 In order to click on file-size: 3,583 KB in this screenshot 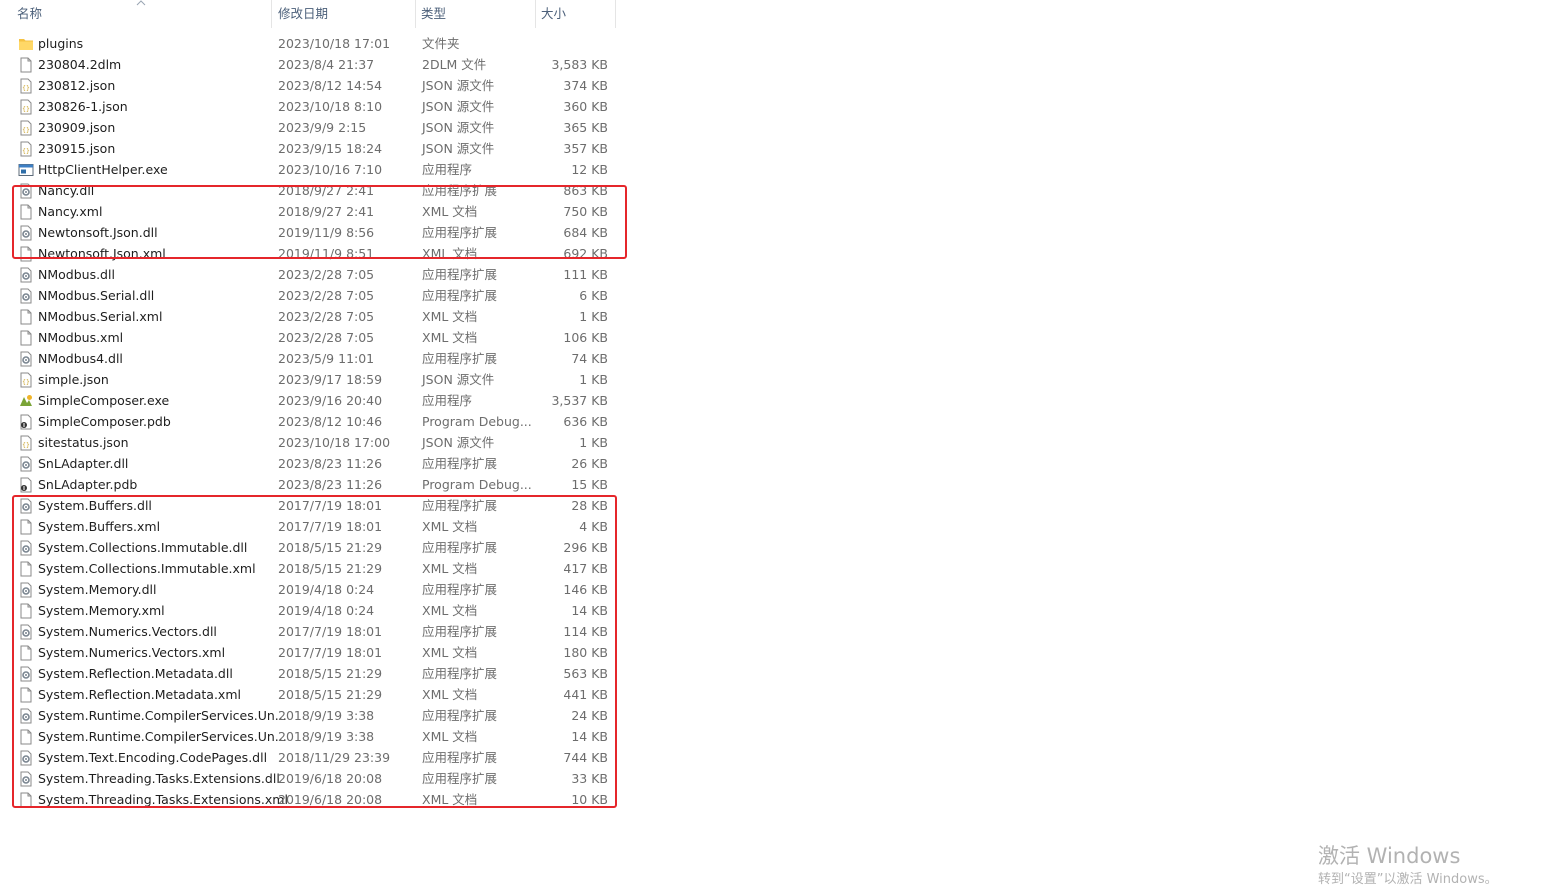, I will do `click(579, 64)`.